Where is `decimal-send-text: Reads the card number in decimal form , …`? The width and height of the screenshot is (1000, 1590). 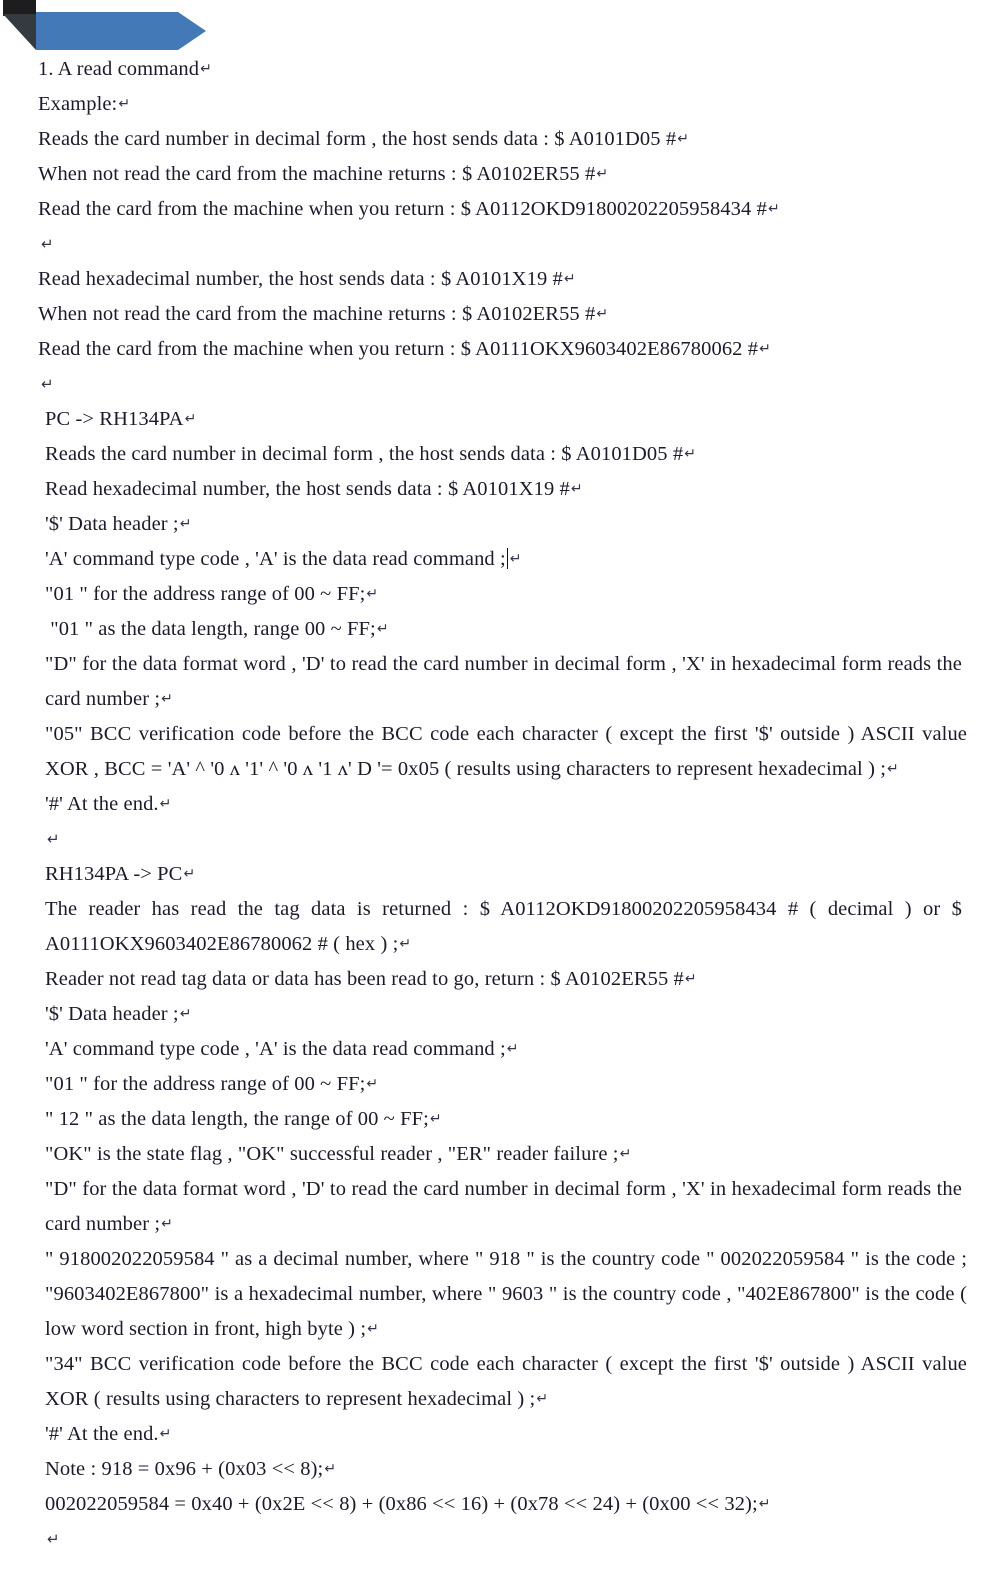 decimal-send-text: Reads the card number in decimal form , … is located at coordinates (357, 139).